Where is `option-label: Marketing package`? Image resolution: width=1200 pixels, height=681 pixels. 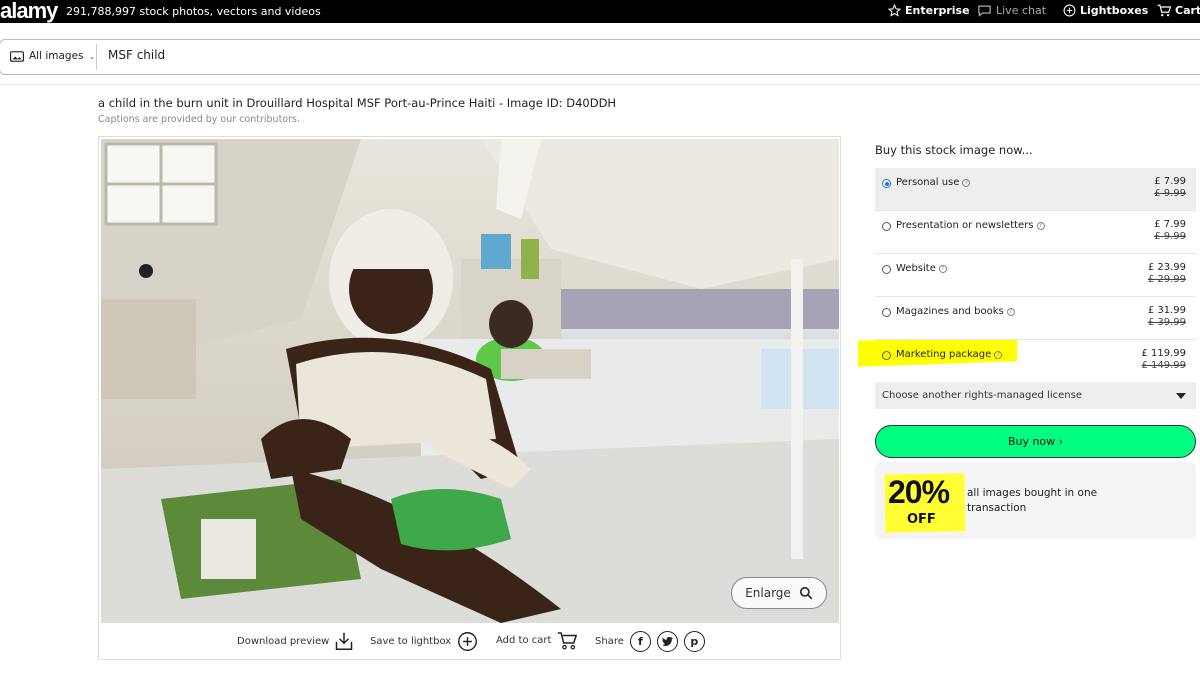
option-label: Marketing package is located at coordinates (944, 354).